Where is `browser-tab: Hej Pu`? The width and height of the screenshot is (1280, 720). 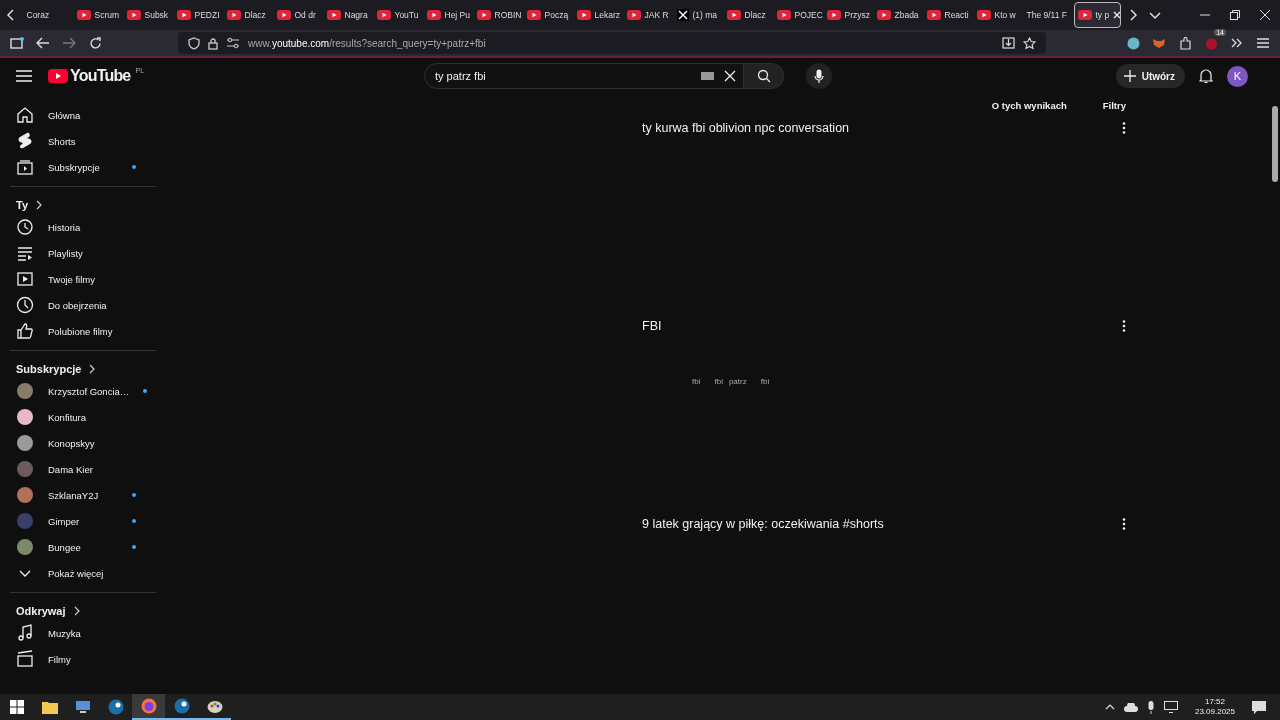 browser-tab: Hej Pu is located at coordinates (447, 15).